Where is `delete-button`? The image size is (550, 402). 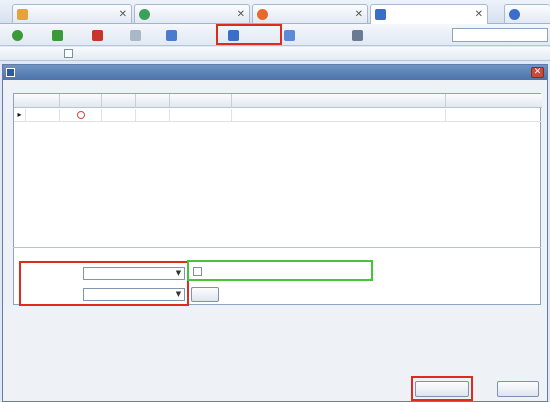
delete-button is located at coordinates (98, 35).